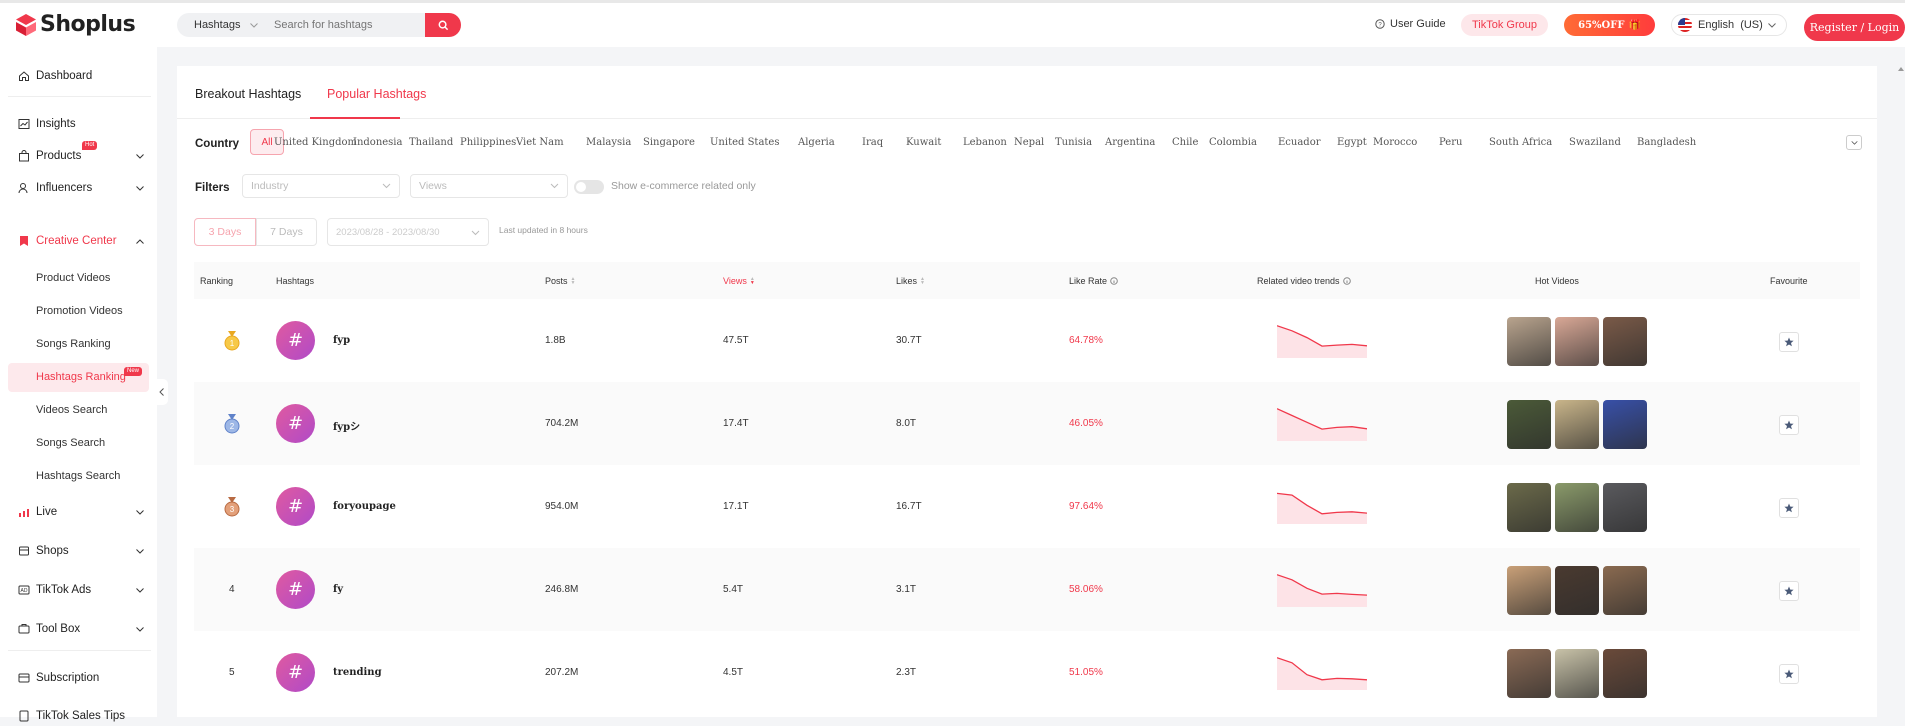 This screenshot has width=1905, height=726. Describe the element at coordinates (341, 340) in the screenshot. I see `hashtag-name: fyp` at that location.